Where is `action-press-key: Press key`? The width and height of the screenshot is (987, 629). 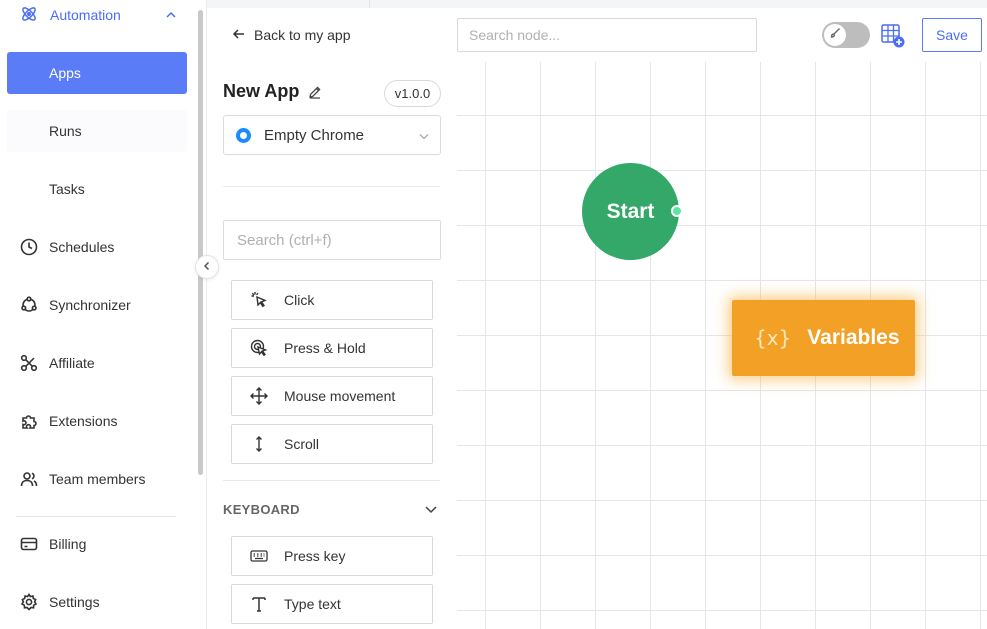
action-press-key: Press key is located at coordinates (332, 556).